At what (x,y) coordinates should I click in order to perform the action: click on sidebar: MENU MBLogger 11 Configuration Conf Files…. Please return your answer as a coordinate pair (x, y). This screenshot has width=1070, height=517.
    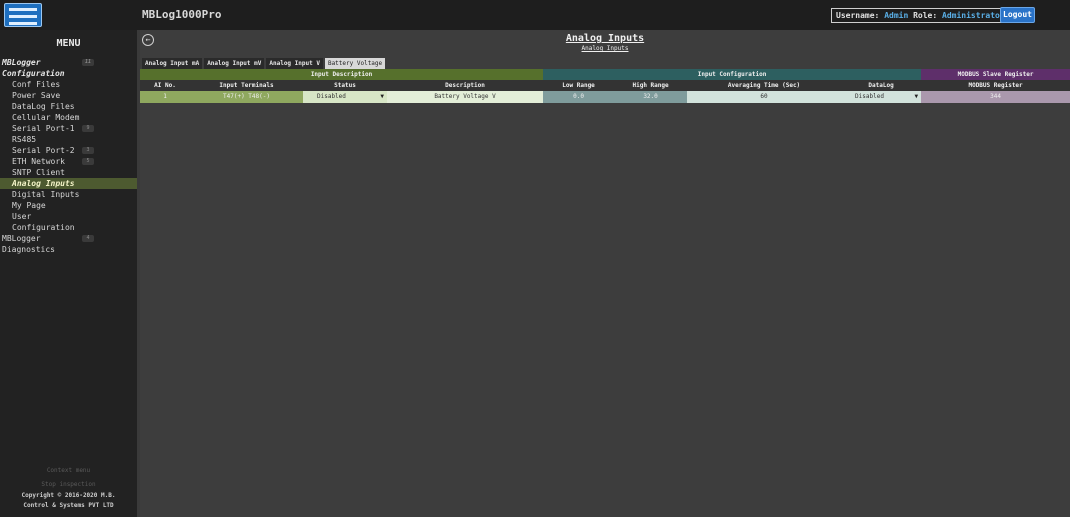
    Looking at the image, I should click on (68, 273).